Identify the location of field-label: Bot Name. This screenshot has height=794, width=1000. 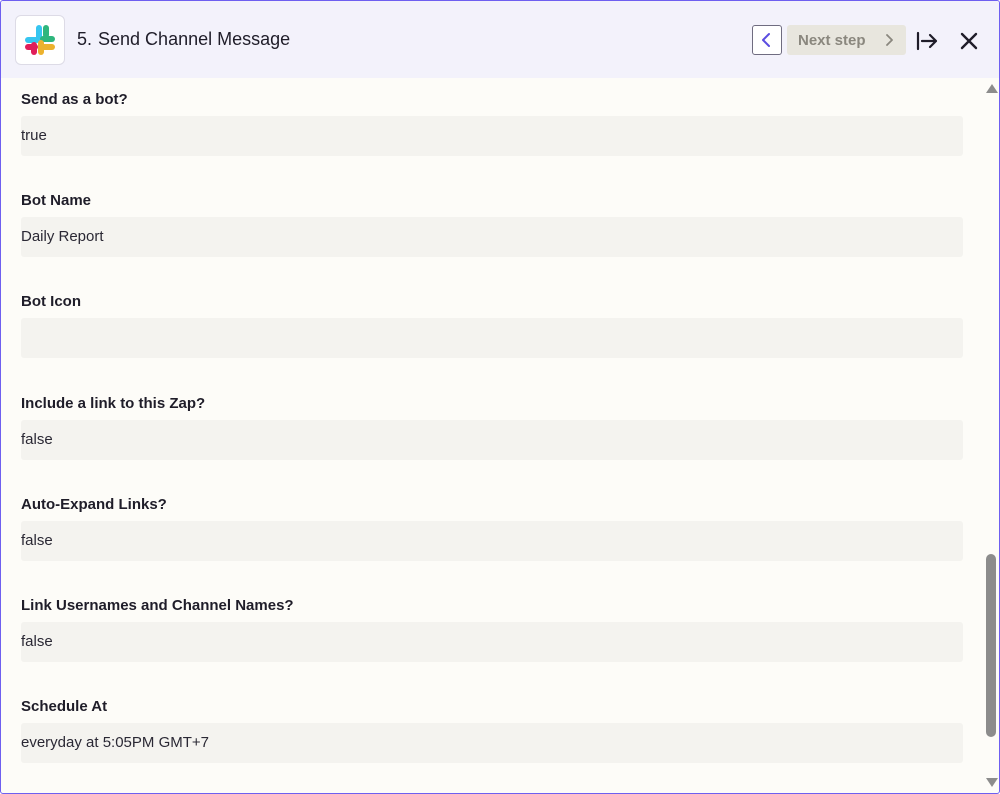
(56, 200).